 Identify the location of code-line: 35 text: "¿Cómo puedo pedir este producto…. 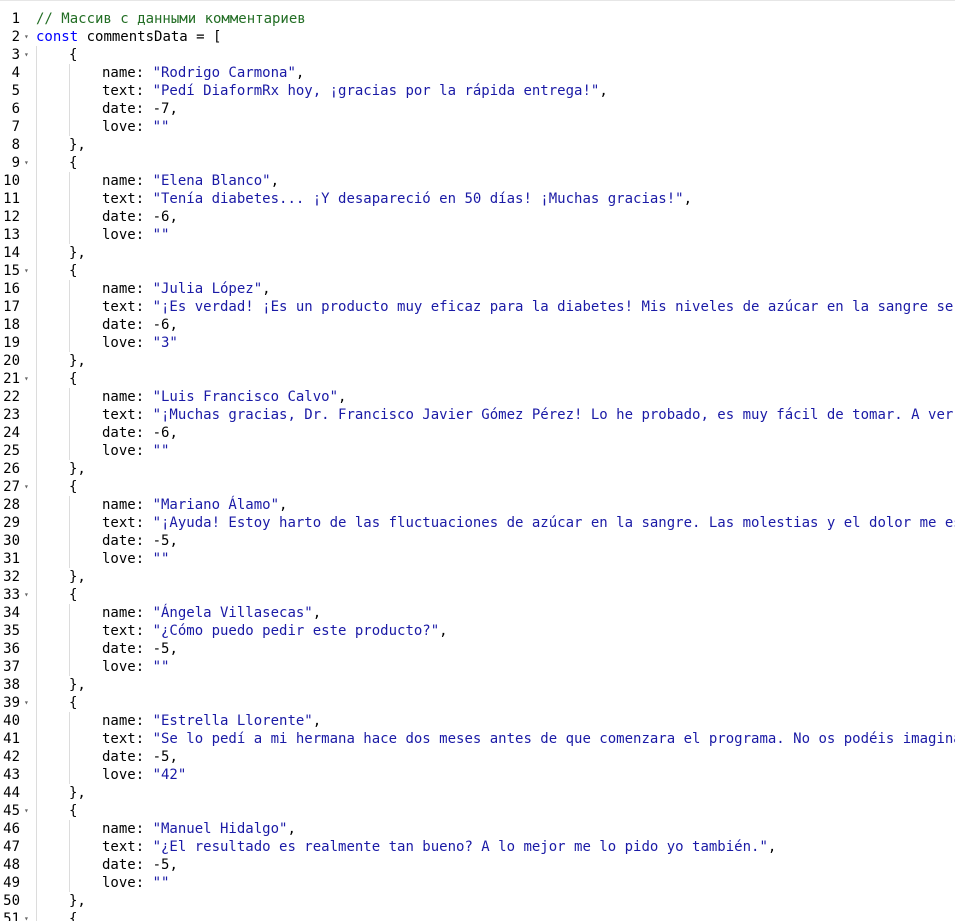
(477, 631).